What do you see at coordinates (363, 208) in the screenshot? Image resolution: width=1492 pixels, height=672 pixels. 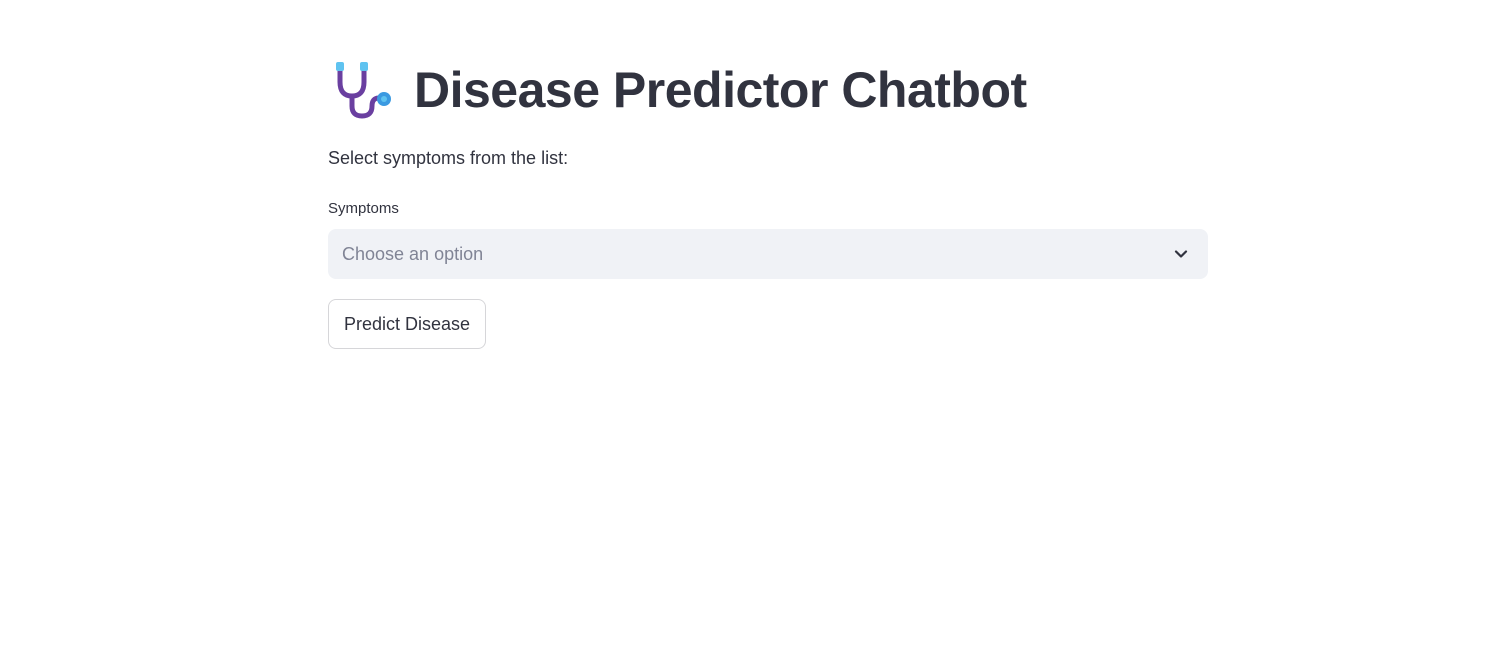 I see `symptoms-label: Symptoms` at bounding box center [363, 208].